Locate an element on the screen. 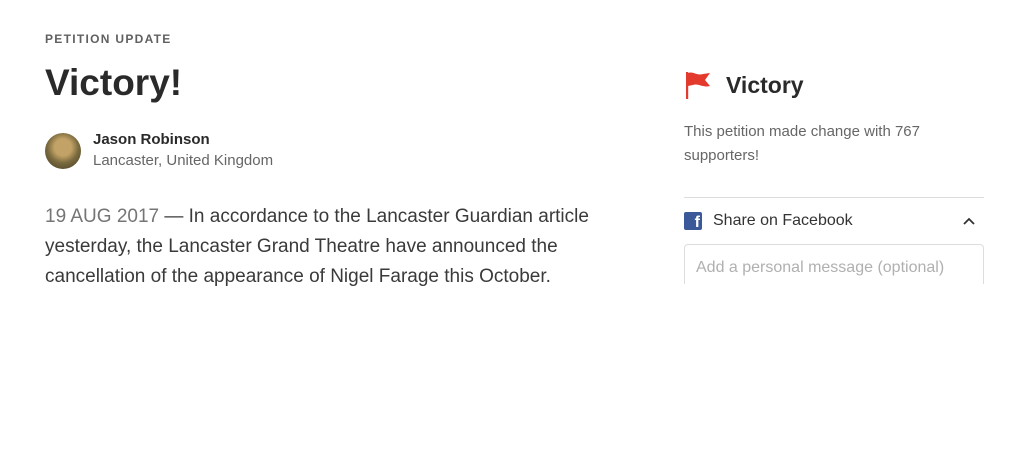 The image size is (1011, 460). author-location: Lancaster, United Kingdom is located at coordinates (183, 160).